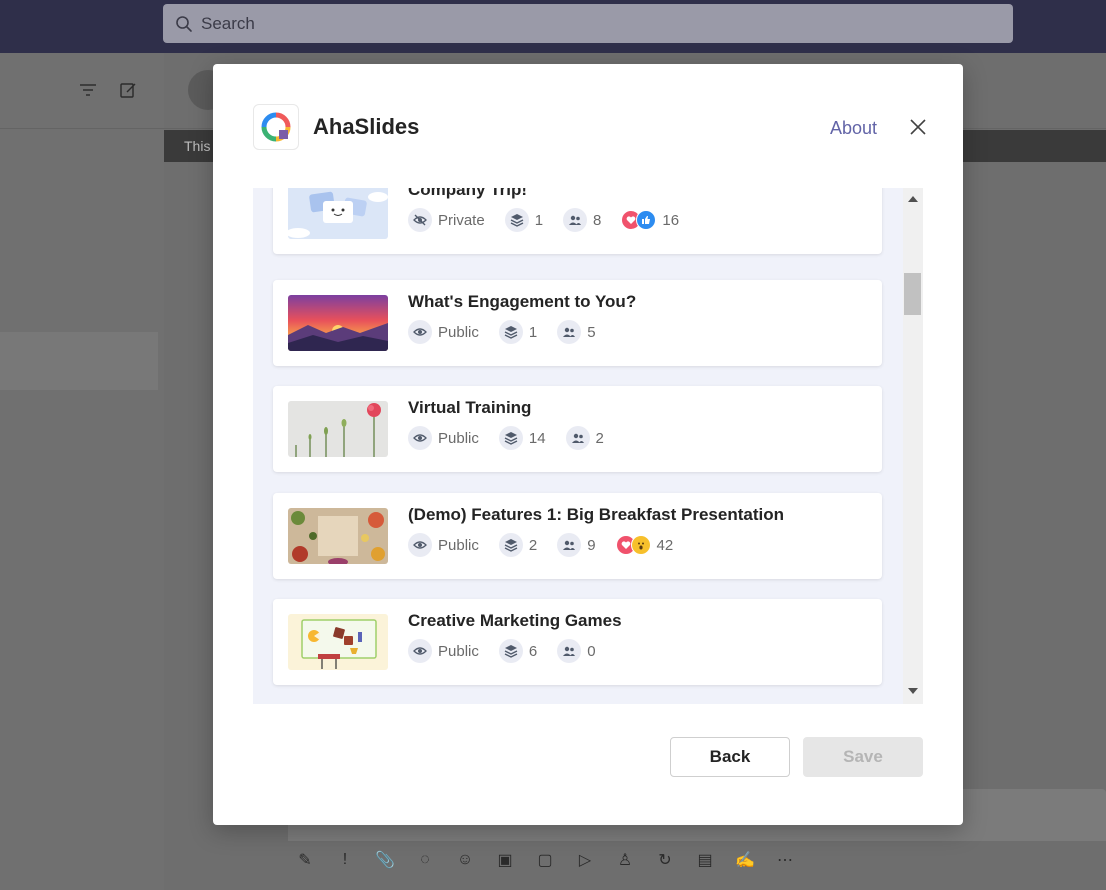  What do you see at coordinates (913, 446) in the screenshot?
I see `list-scrollbar` at bounding box center [913, 446].